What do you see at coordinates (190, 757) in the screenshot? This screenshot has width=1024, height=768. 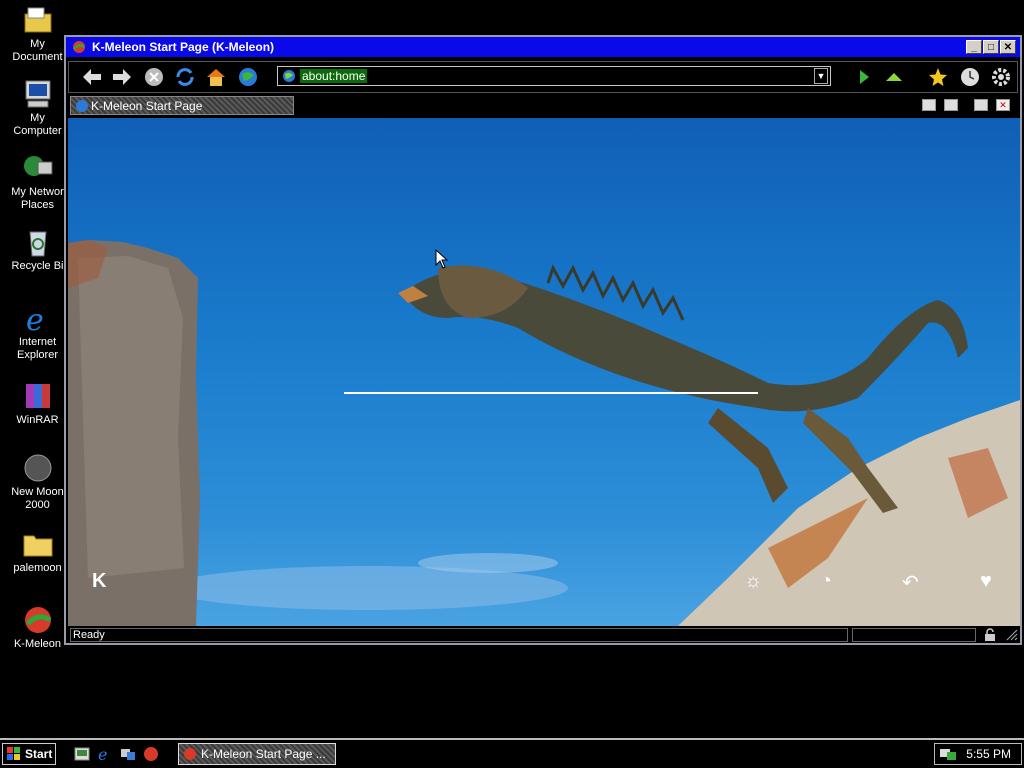 I see `task-app-icon` at bounding box center [190, 757].